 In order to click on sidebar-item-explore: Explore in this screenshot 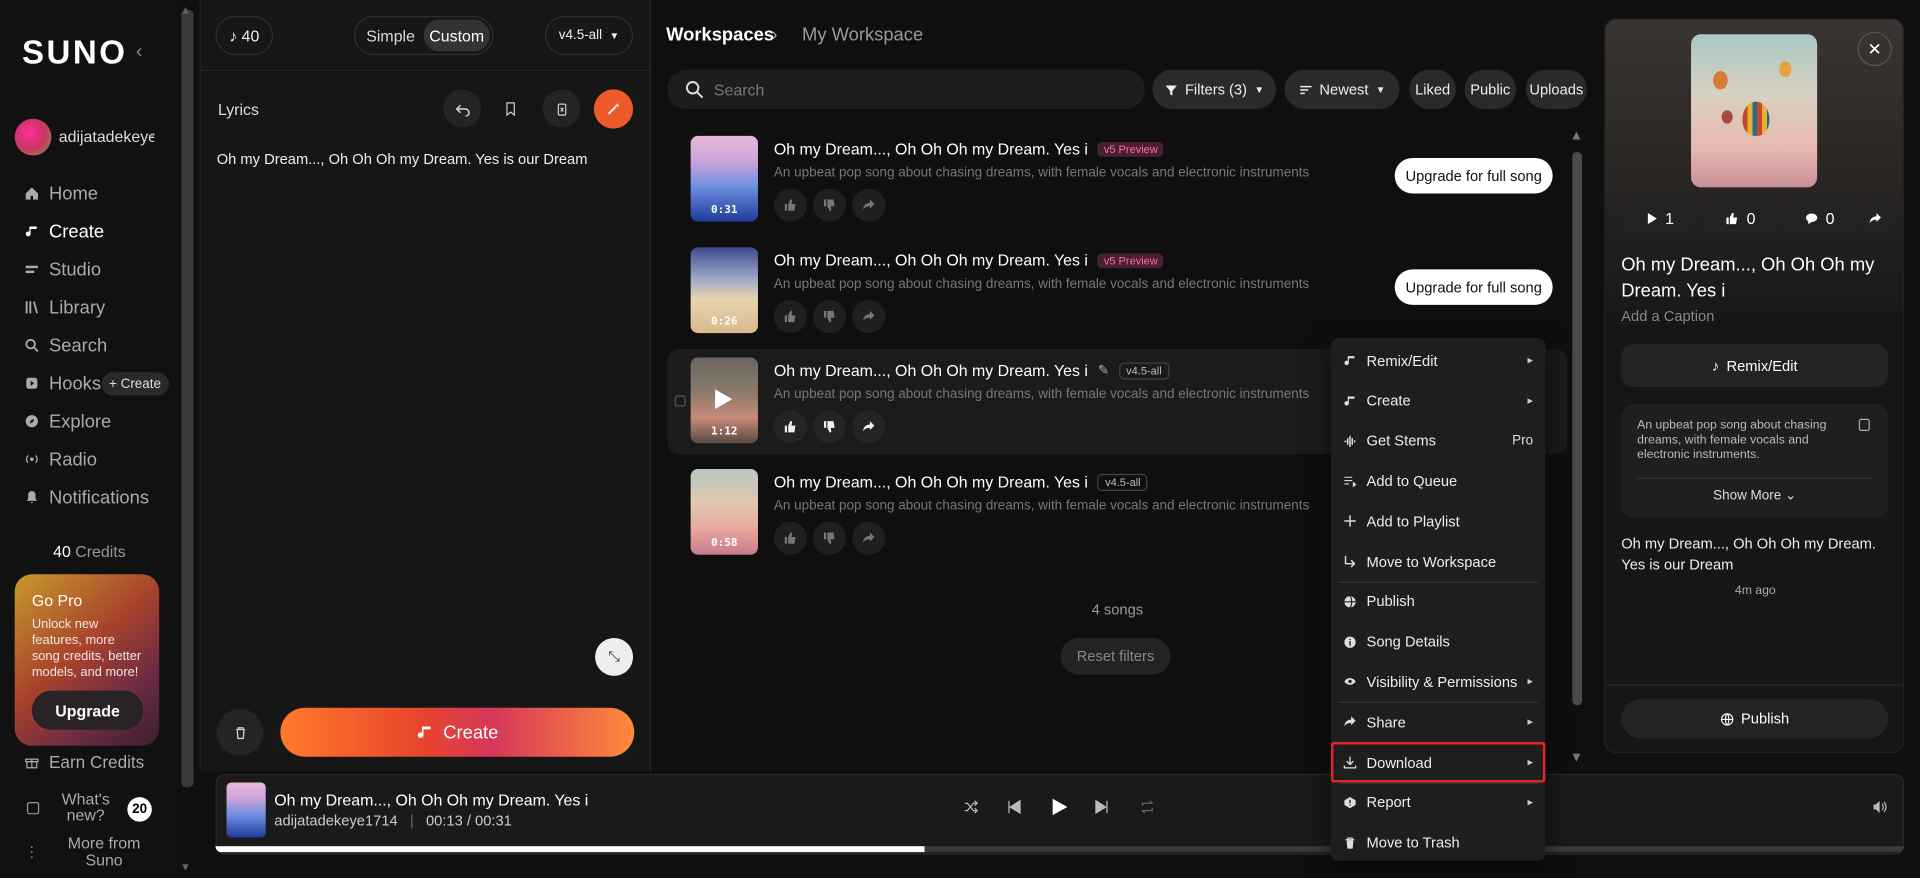, I will do `click(67, 421)`.